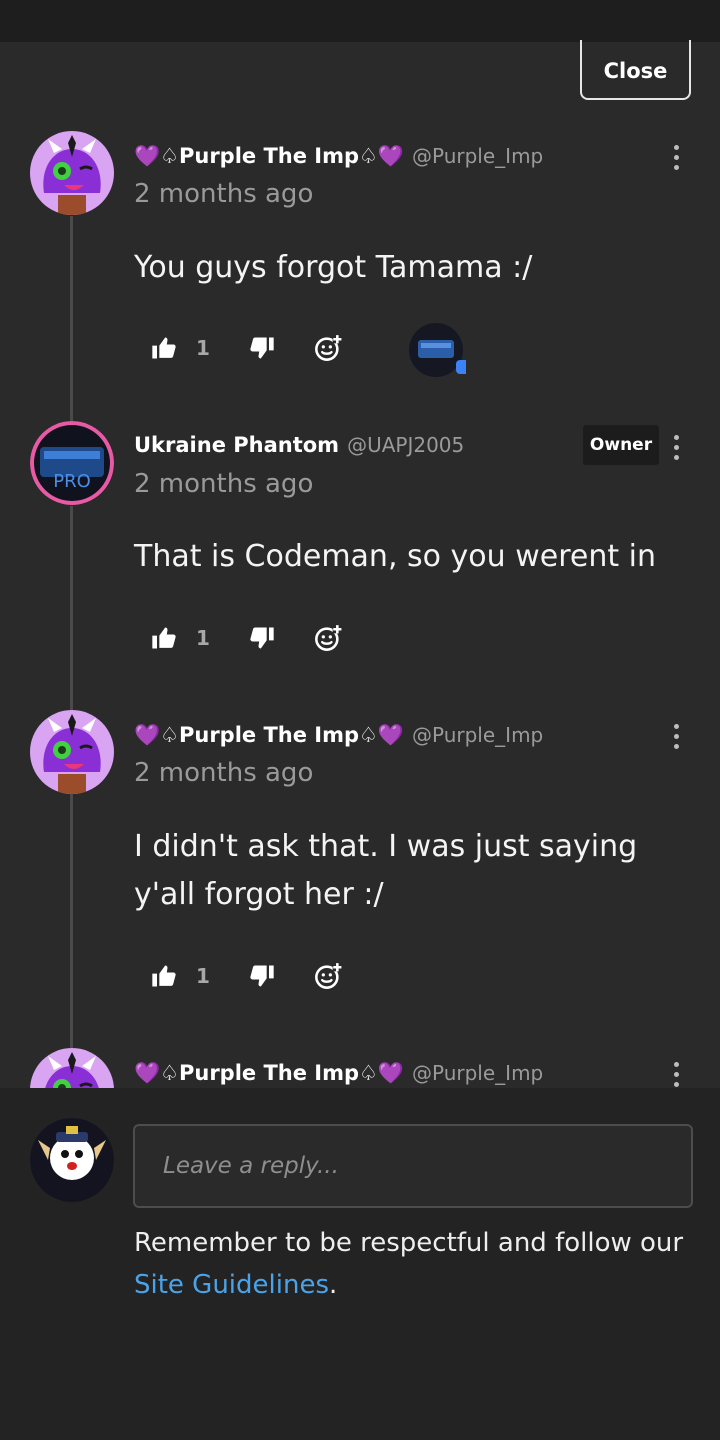 The width and height of the screenshot is (720, 1440). What do you see at coordinates (405, 445) in the screenshot?
I see `author-handle: @UAPJ2005` at bounding box center [405, 445].